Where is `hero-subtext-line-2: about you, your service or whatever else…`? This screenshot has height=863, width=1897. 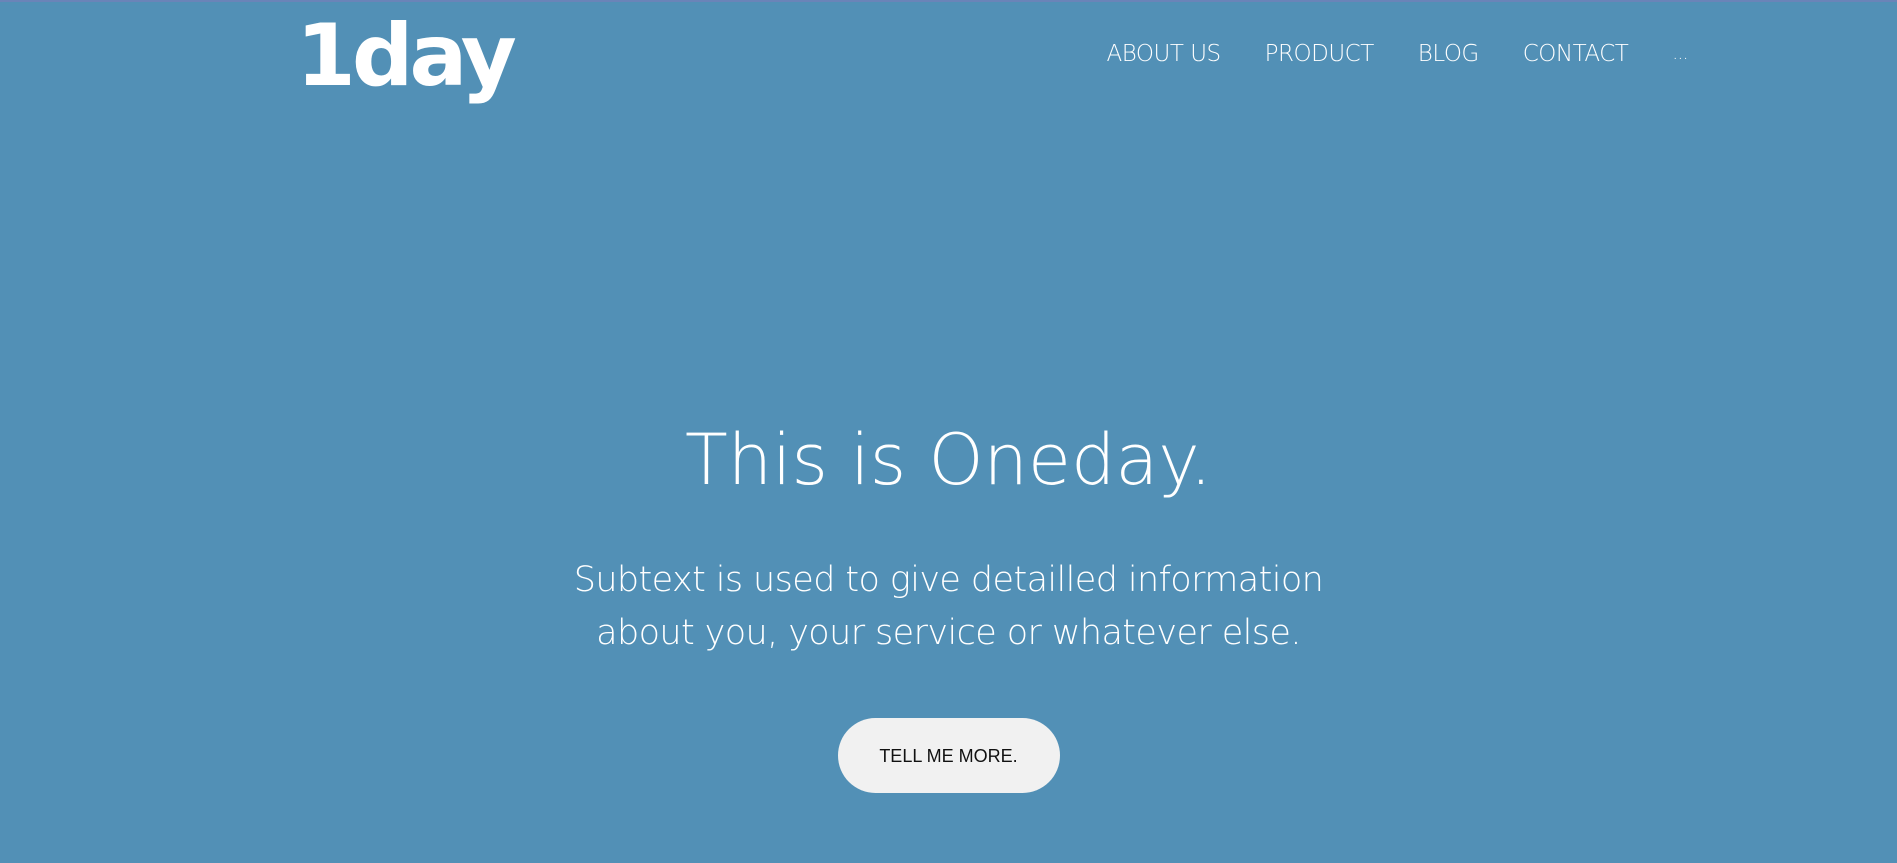
hero-subtext-line-2: about you, your service or whatever else… is located at coordinates (948, 633).